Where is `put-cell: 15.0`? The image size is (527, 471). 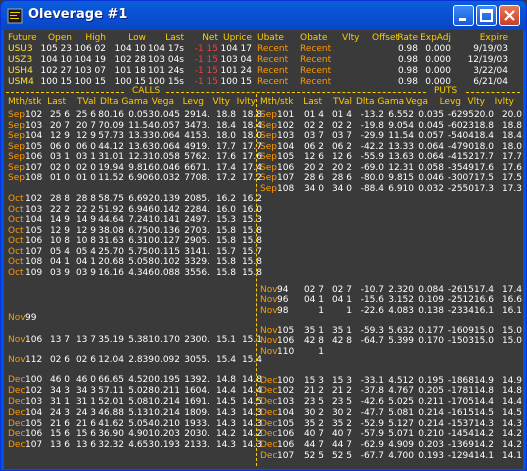
put-cell: 15.0 is located at coordinates (483, 331).